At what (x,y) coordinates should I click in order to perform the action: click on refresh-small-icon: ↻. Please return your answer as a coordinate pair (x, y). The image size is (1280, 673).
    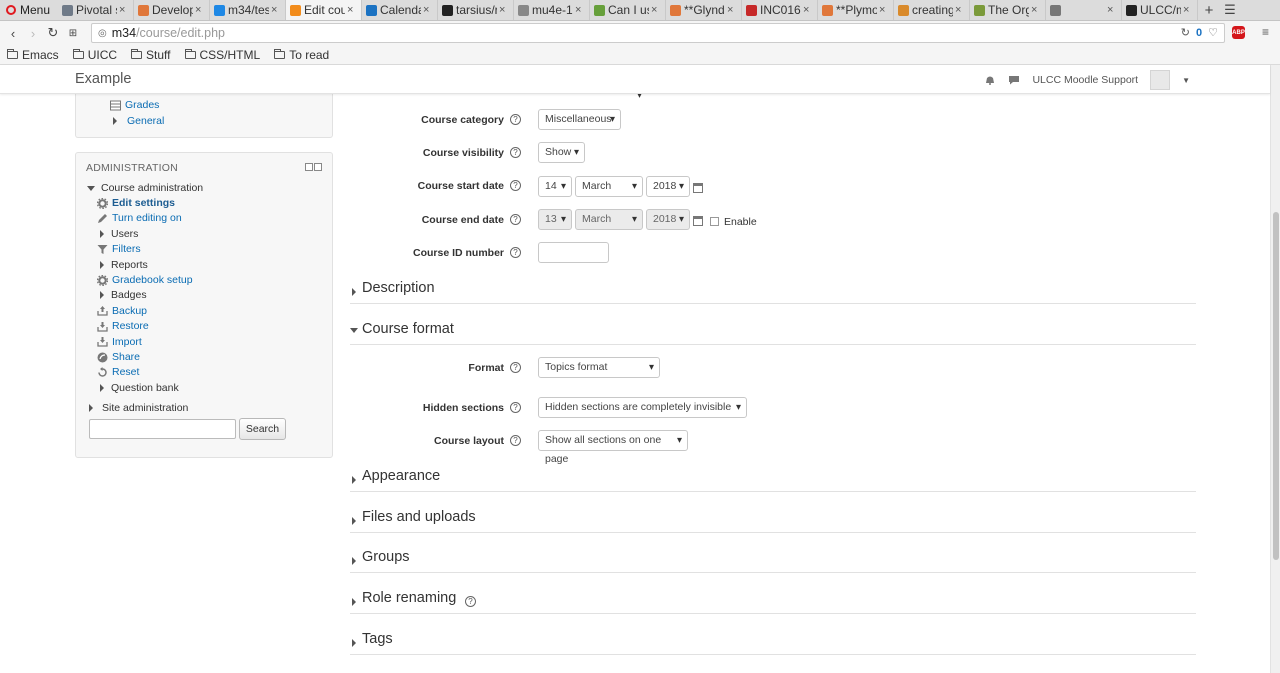
    Looking at the image, I should click on (1185, 32).